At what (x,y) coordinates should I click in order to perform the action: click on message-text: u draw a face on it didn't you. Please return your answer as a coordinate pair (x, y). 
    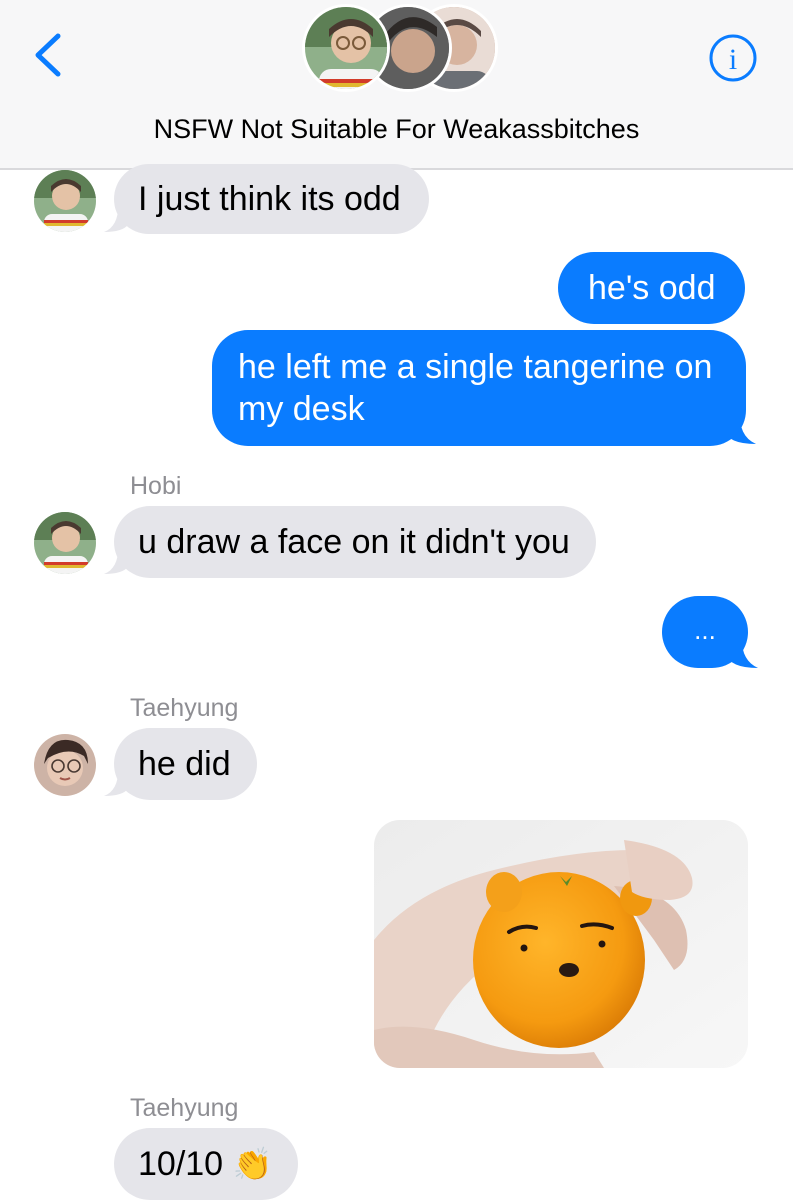
    Looking at the image, I should click on (354, 542).